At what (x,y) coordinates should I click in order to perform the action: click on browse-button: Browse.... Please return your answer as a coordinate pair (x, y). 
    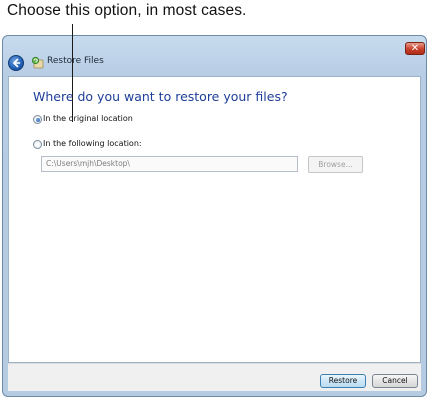
    Looking at the image, I should click on (335, 164).